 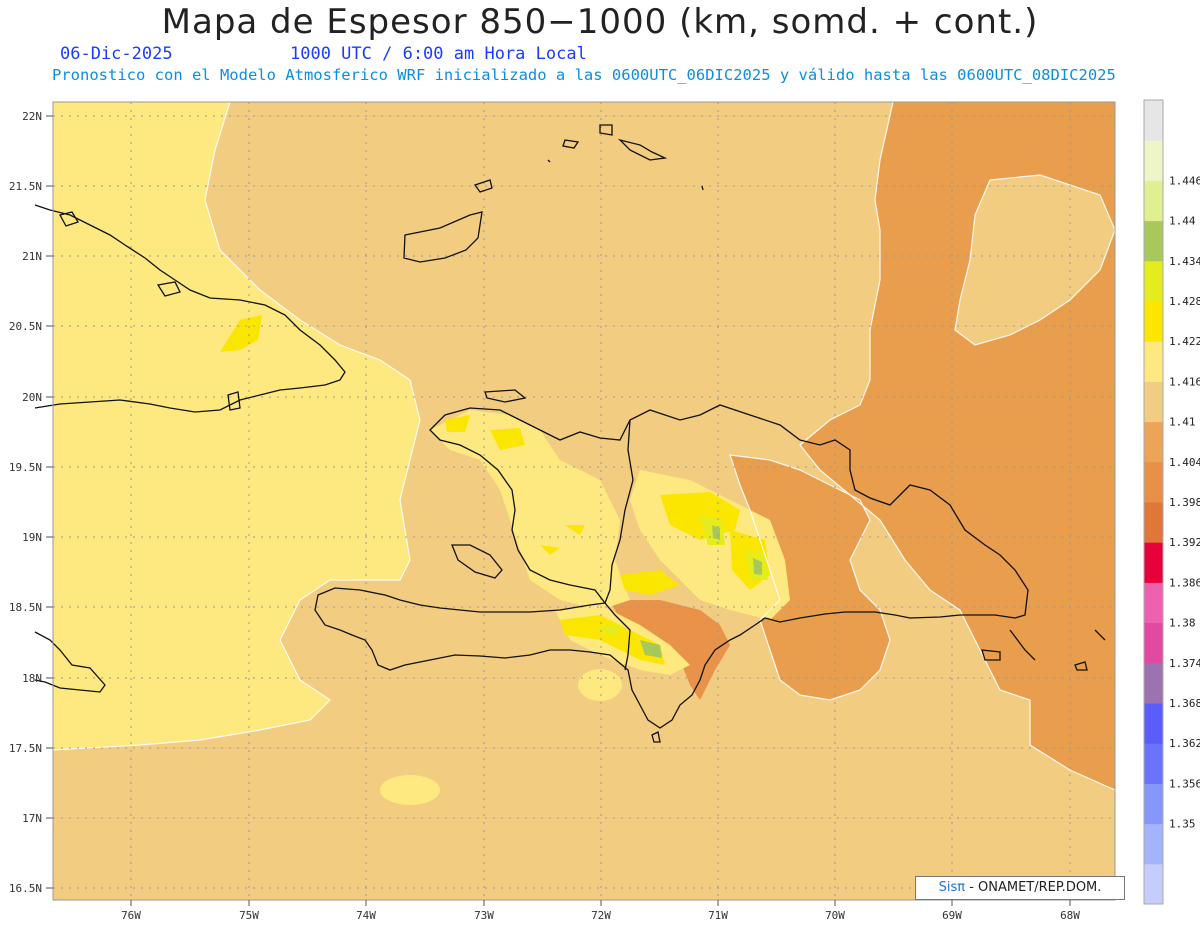 What do you see at coordinates (131, 915) in the screenshot?
I see `lon-label: 76W` at bounding box center [131, 915].